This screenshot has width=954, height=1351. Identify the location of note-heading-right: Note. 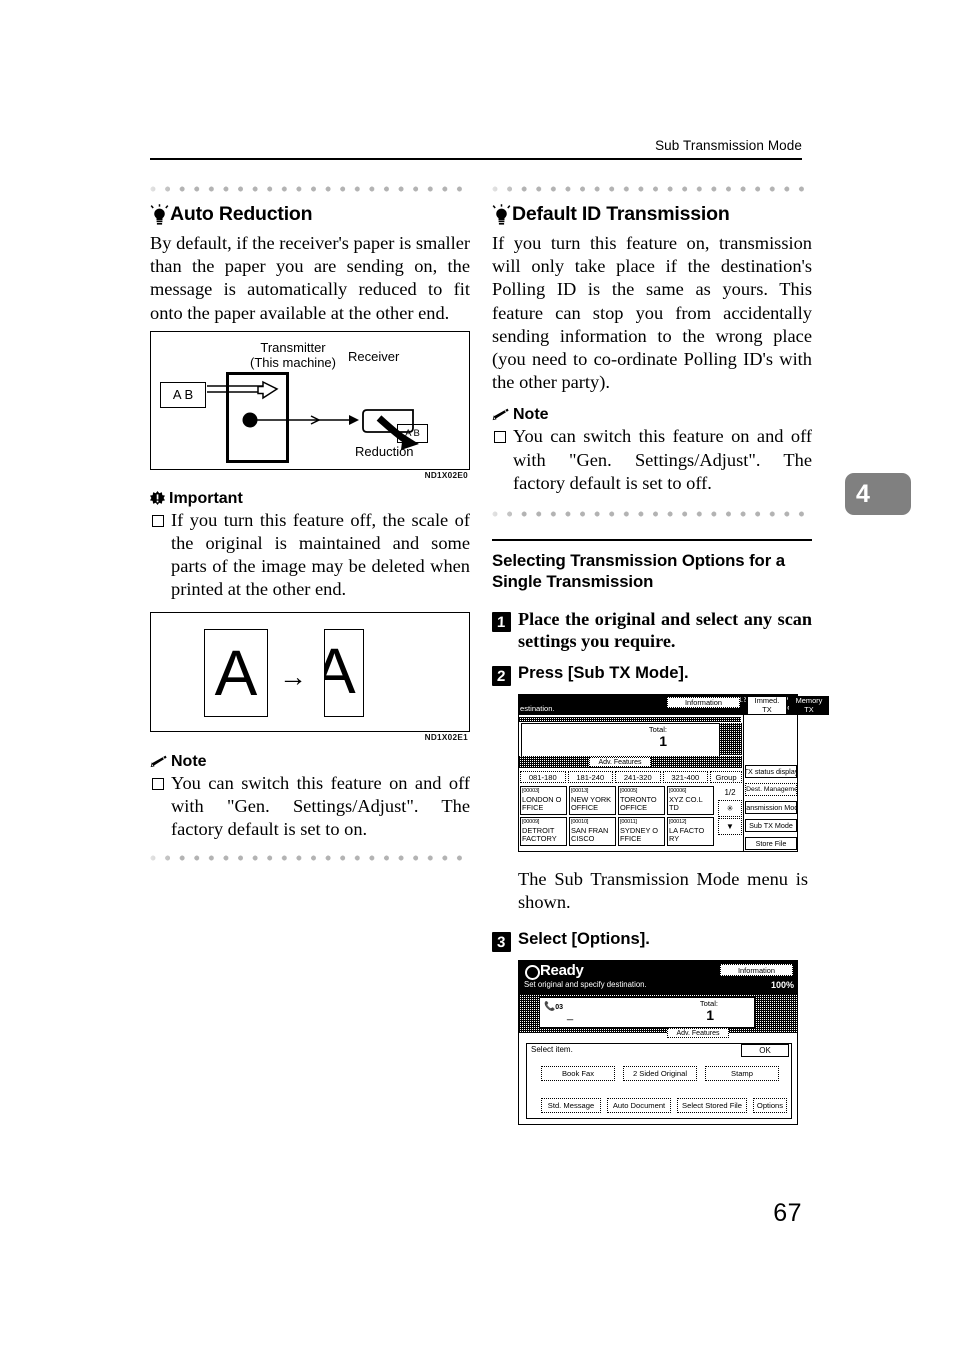
(652, 415).